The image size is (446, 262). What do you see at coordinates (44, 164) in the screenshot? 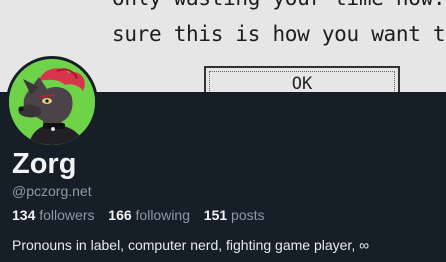
I see `display-name: Zorg` at bounding box center [44, 164].